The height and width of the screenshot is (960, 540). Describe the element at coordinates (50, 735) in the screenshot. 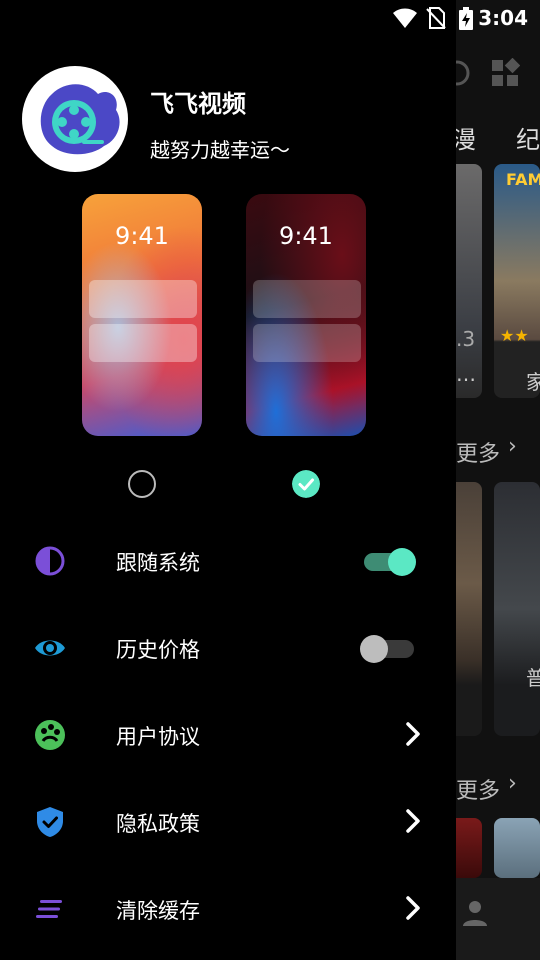

I see `palette-icon` at that location.